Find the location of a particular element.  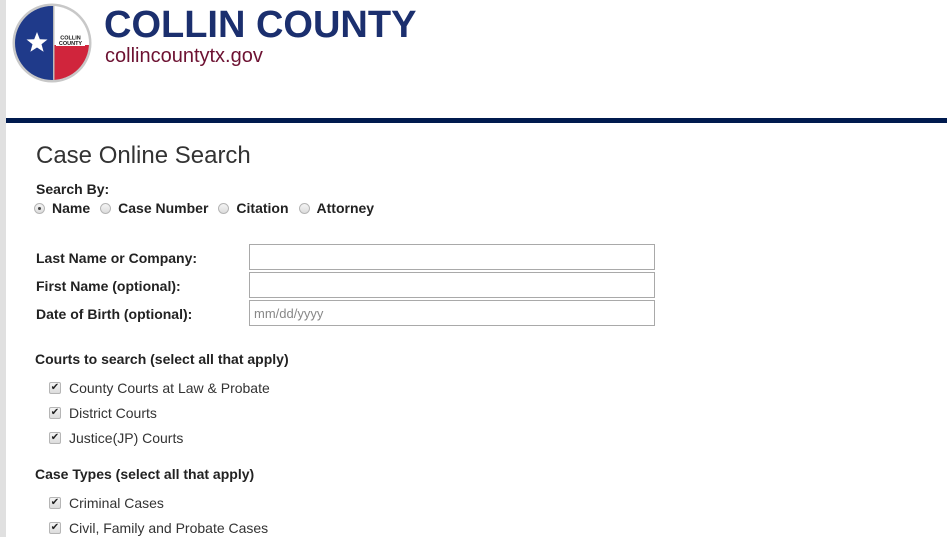

radio-name: Name is located at coordinates (62, 208).